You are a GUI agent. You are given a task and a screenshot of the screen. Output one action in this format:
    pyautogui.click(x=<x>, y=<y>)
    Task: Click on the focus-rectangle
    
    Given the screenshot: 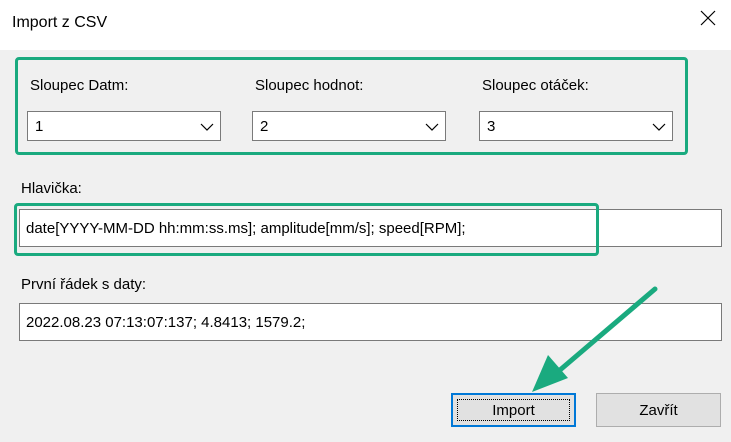 What is the action you would take?
    pyautogui.click(x=513, y=410)
    